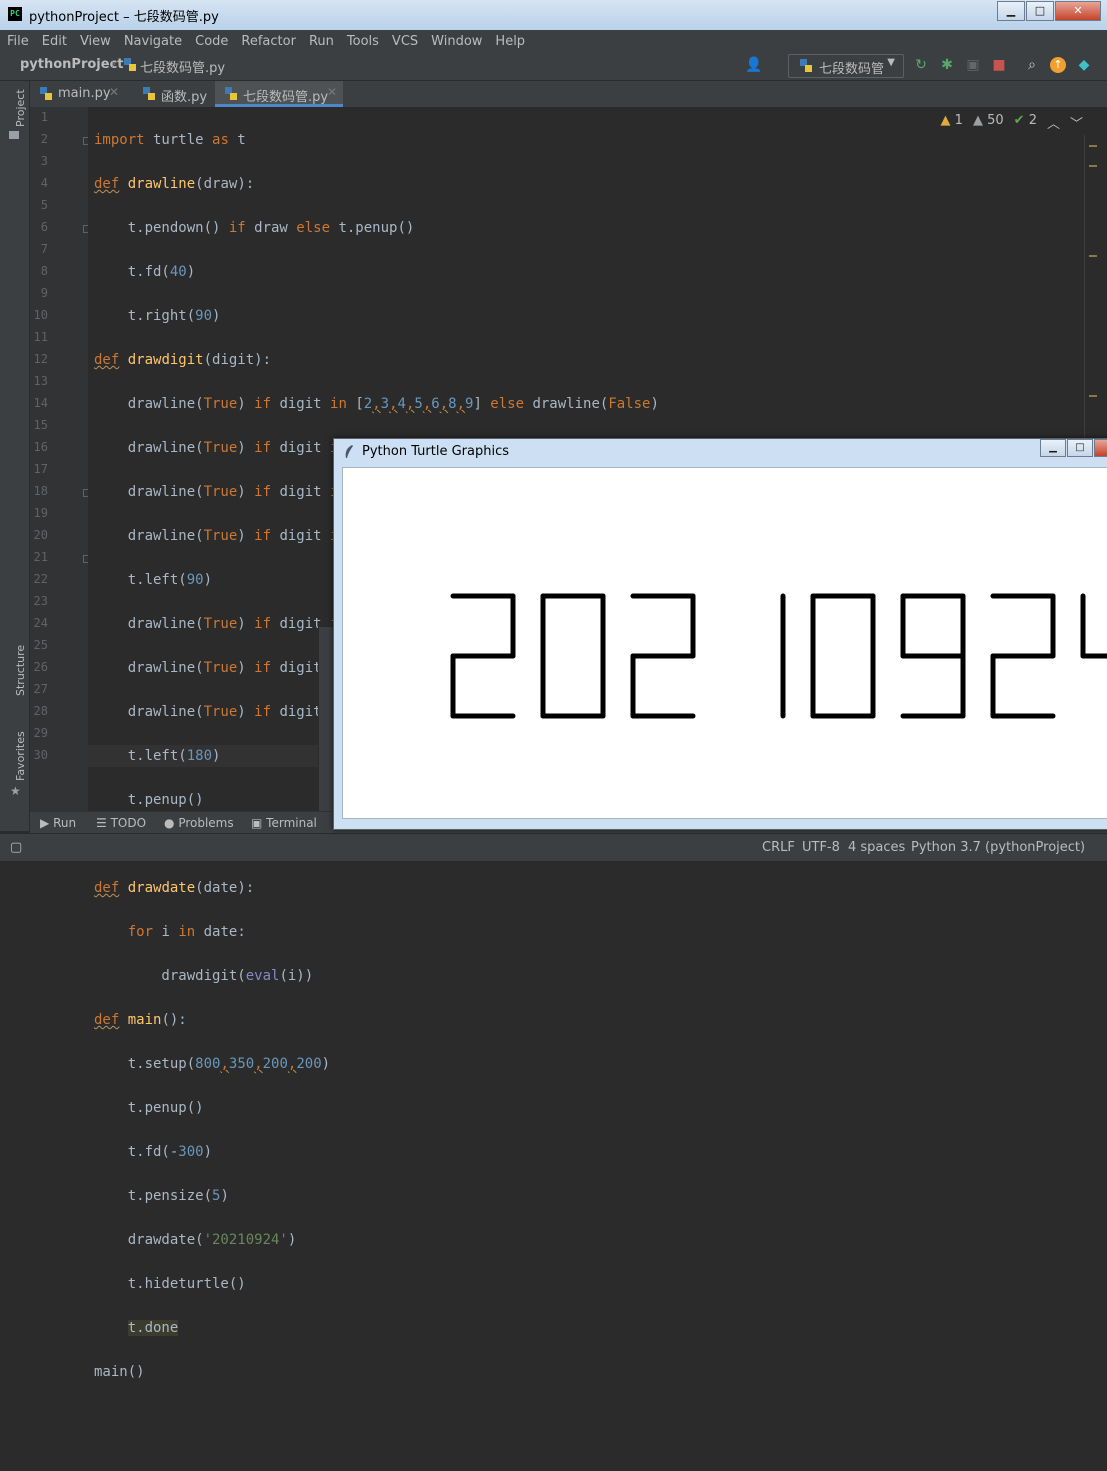  Describe the element at coordinates (973, 65) in the screenshot. I see `coverage-icon: ▣` at that location.